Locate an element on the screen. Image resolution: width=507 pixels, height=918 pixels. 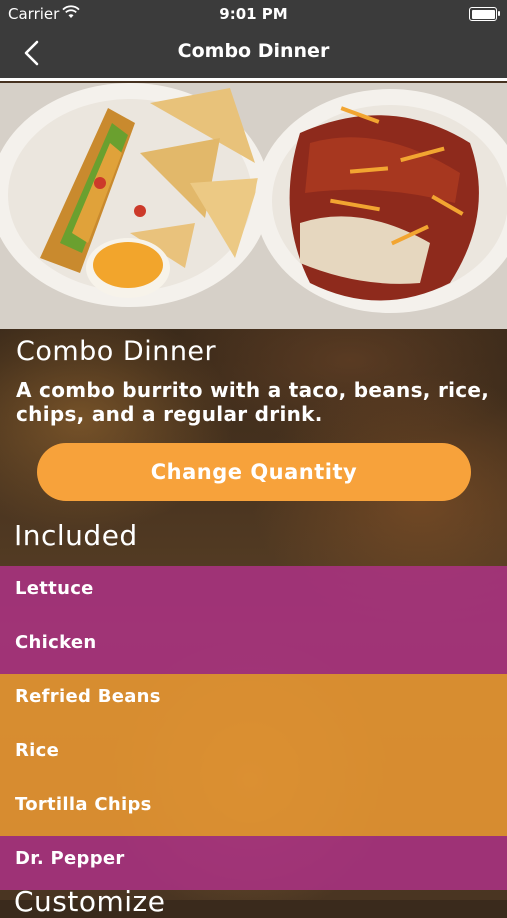
item-title: Combo Dinner is located at coordinates (116, 351).